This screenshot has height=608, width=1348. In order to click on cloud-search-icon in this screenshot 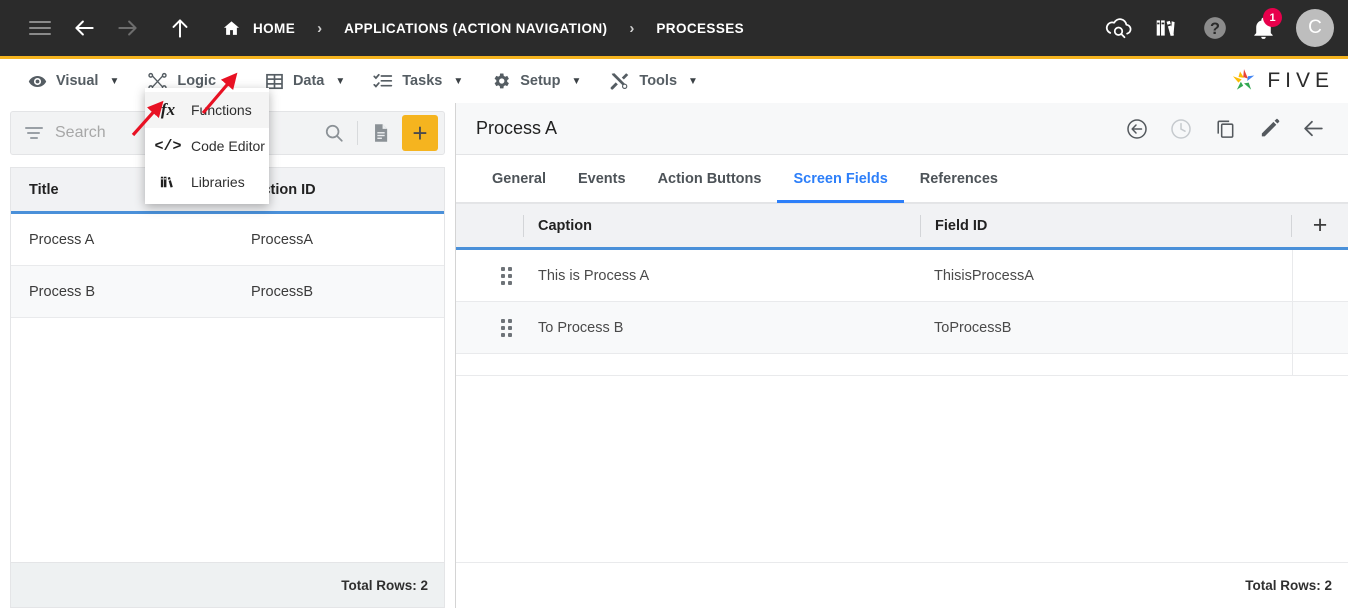, I will do `click(1119, 28)`.